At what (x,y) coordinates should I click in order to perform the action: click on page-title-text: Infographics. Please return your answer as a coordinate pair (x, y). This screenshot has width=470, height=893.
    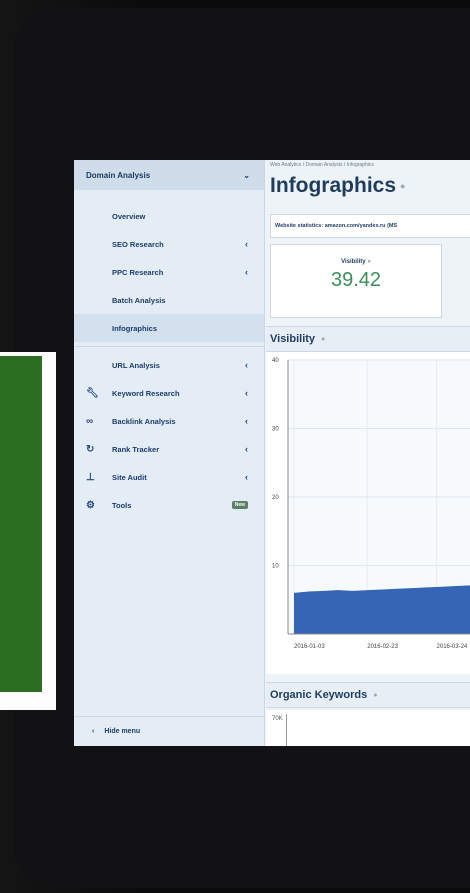
    Looking at the image, I should click on (333, 185).